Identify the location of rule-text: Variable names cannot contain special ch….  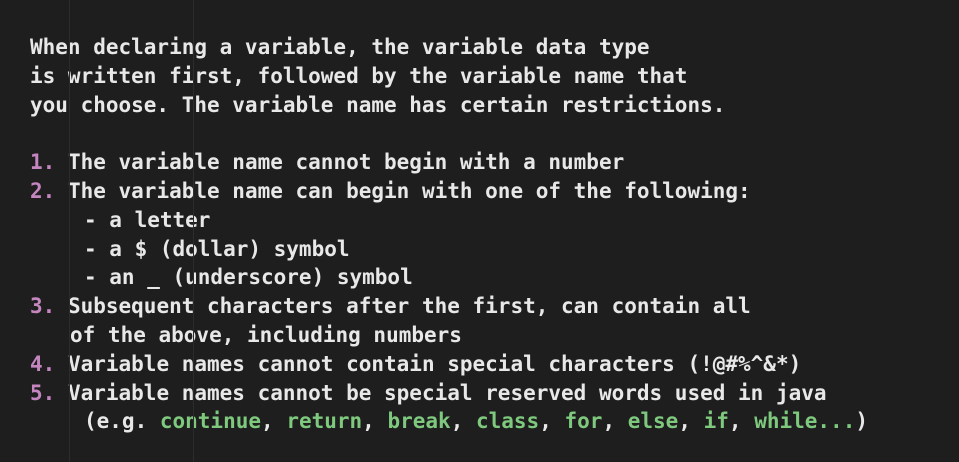
(428, 363).